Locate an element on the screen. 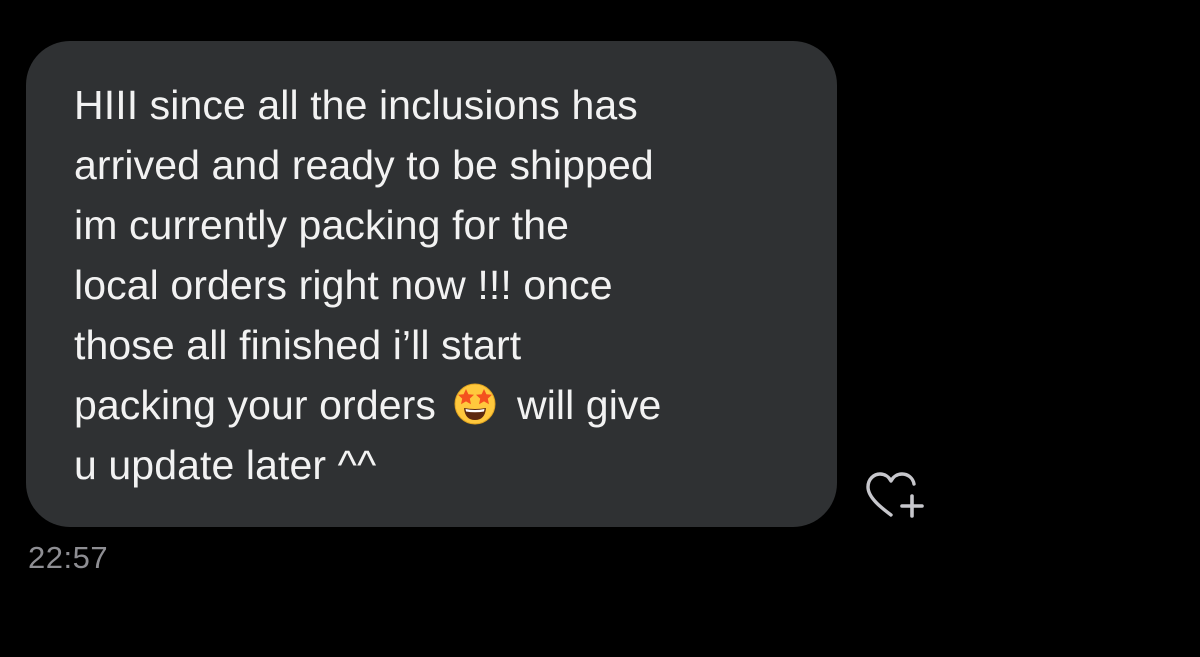  message-line-6: packing your orders will give is located at coordinates (440, 405).